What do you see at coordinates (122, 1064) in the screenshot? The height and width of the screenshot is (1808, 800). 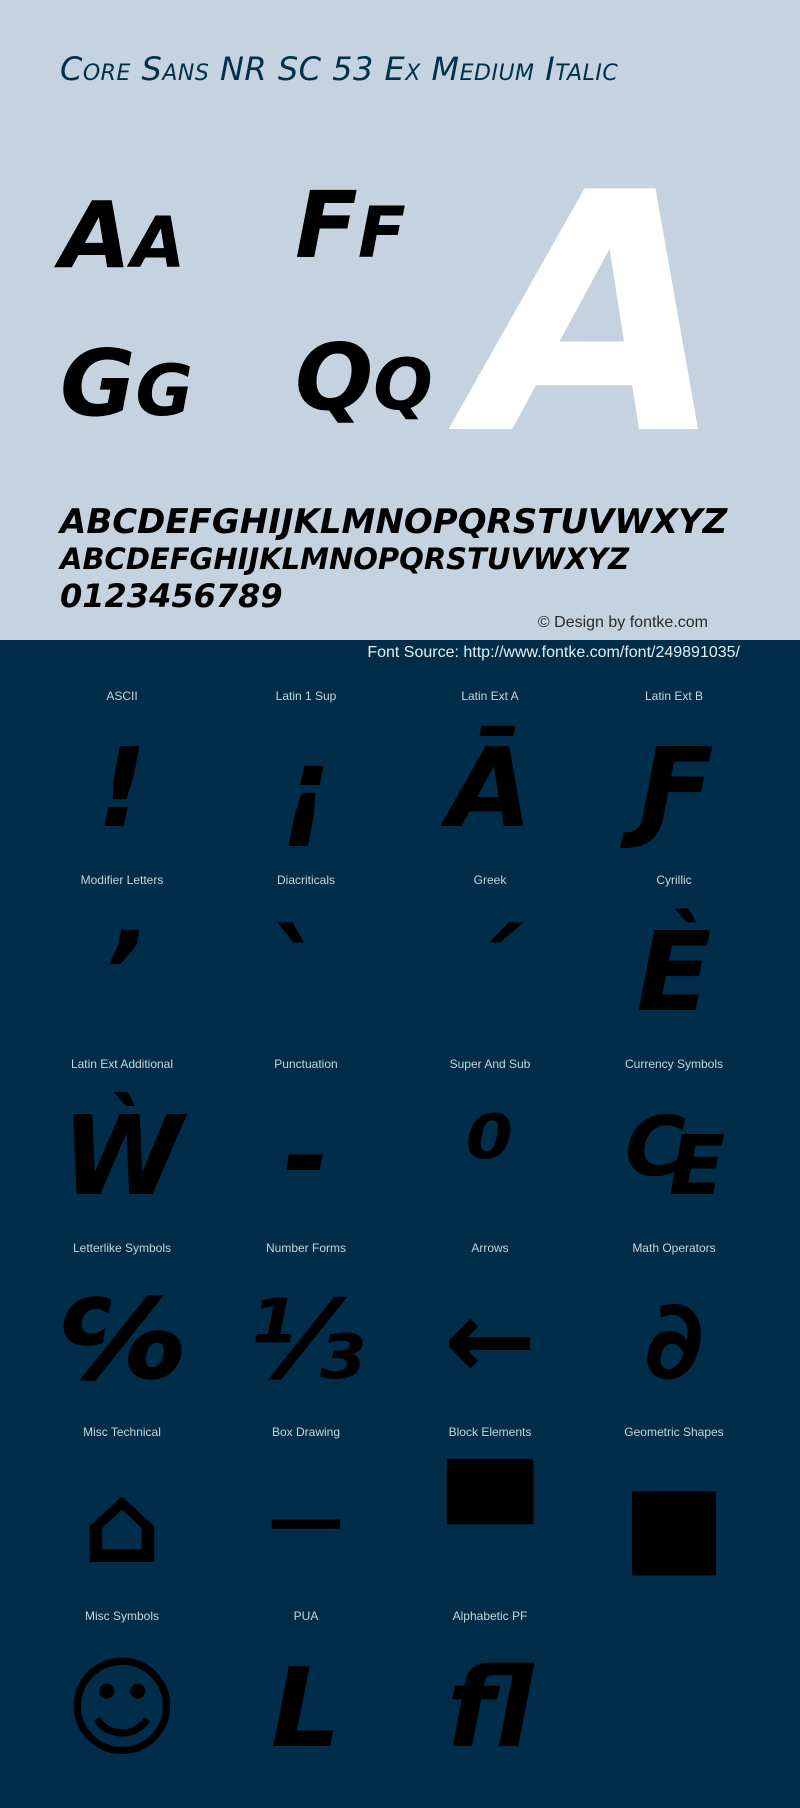 I see `block-label: Latin Ext Additional` at bounding box center [122, 1064].